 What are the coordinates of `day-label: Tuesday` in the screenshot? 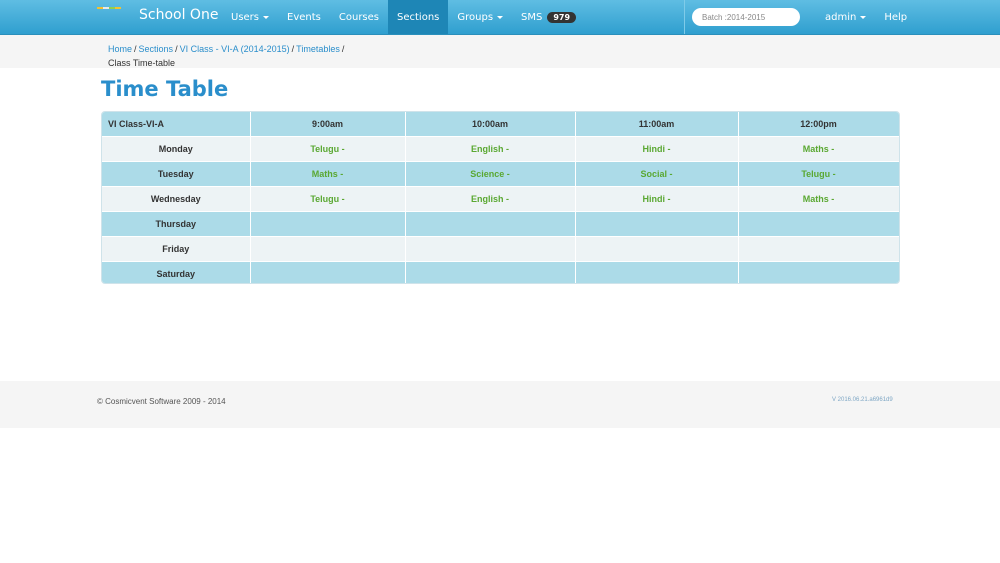 It's located at (176, 174).